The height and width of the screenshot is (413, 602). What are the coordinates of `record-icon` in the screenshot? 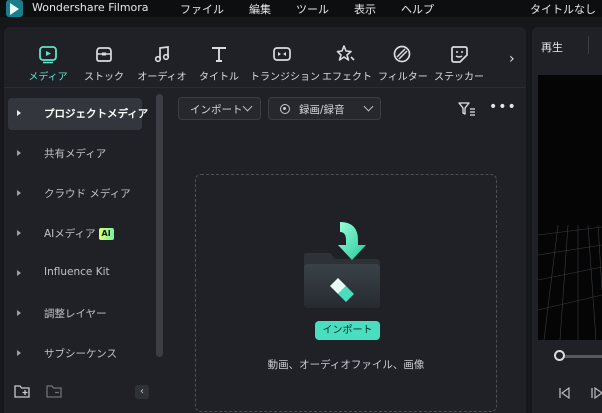 It's located at (285, 109).